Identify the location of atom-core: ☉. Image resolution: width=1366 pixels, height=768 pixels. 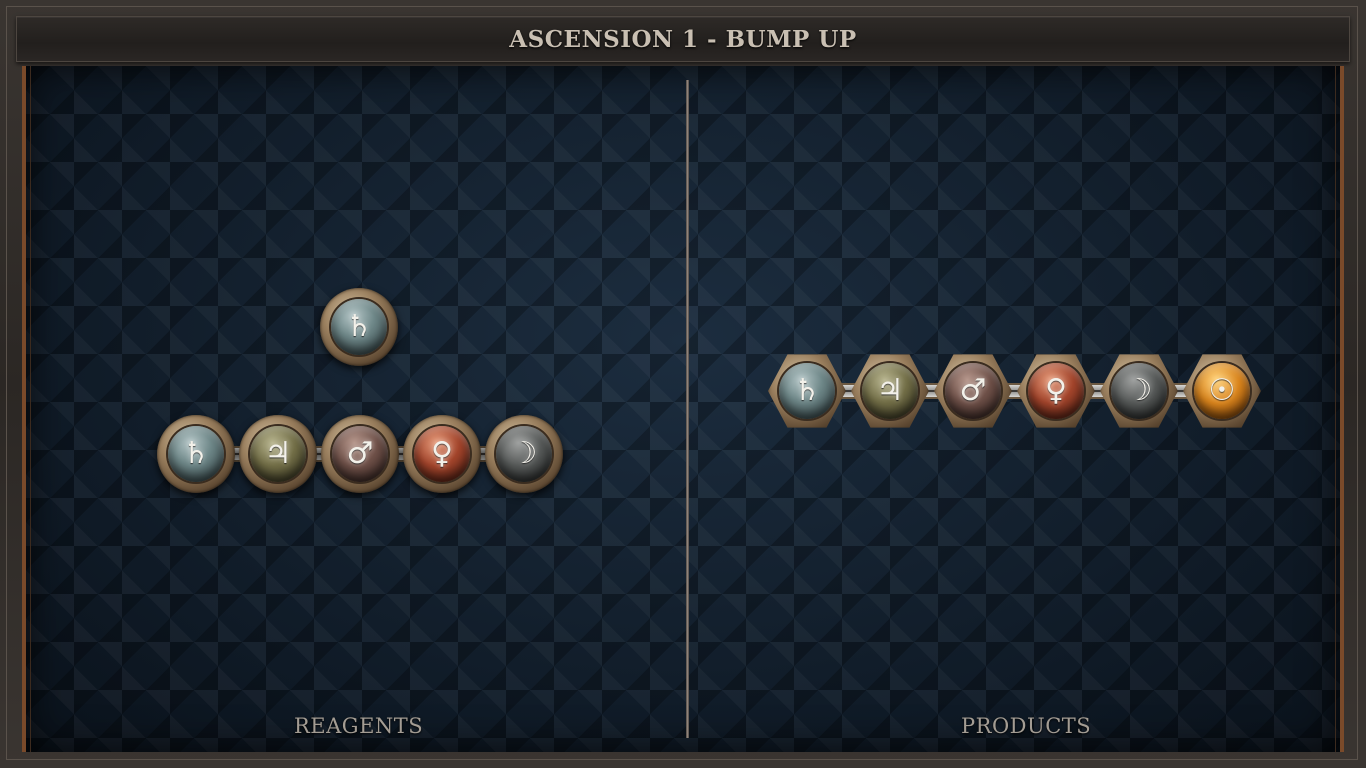
(1222, 391).